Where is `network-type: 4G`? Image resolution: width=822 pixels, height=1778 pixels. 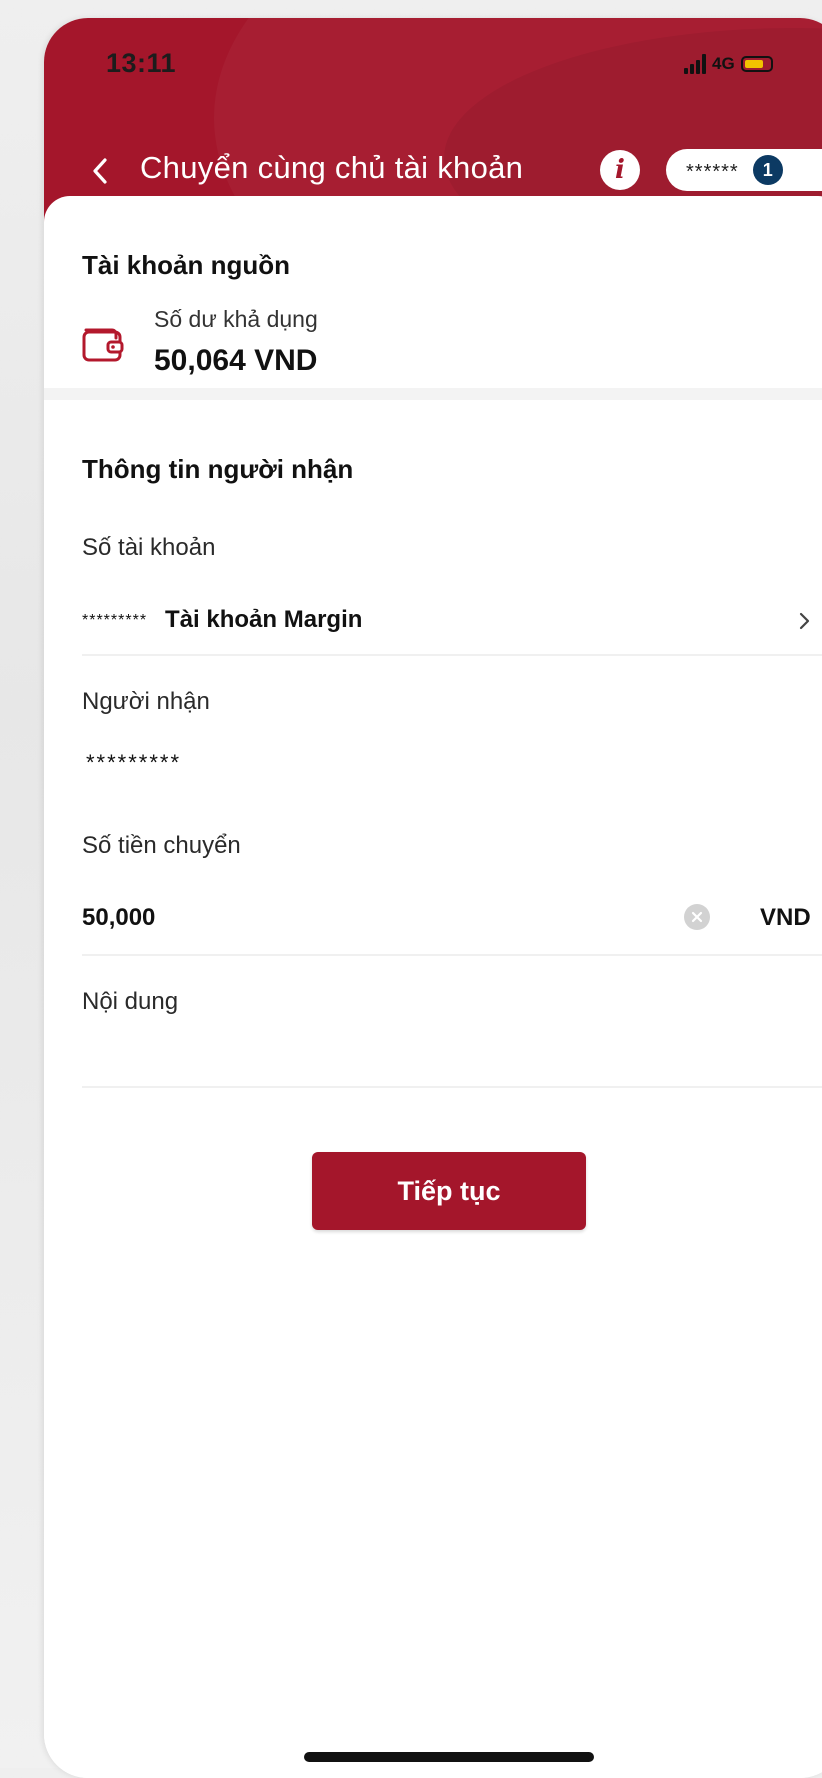
network-type: 4G is located at coordinates (723, 63).